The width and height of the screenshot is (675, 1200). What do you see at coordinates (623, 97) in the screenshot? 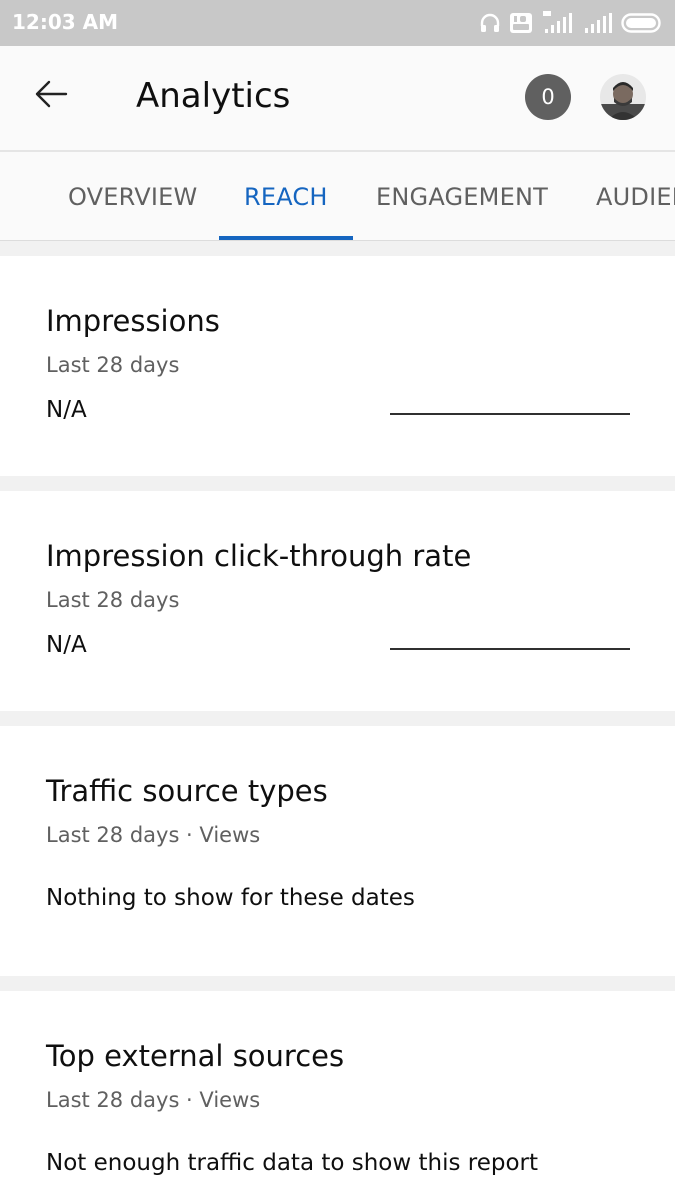
I see `avatar` at bounding box center [623, 97].